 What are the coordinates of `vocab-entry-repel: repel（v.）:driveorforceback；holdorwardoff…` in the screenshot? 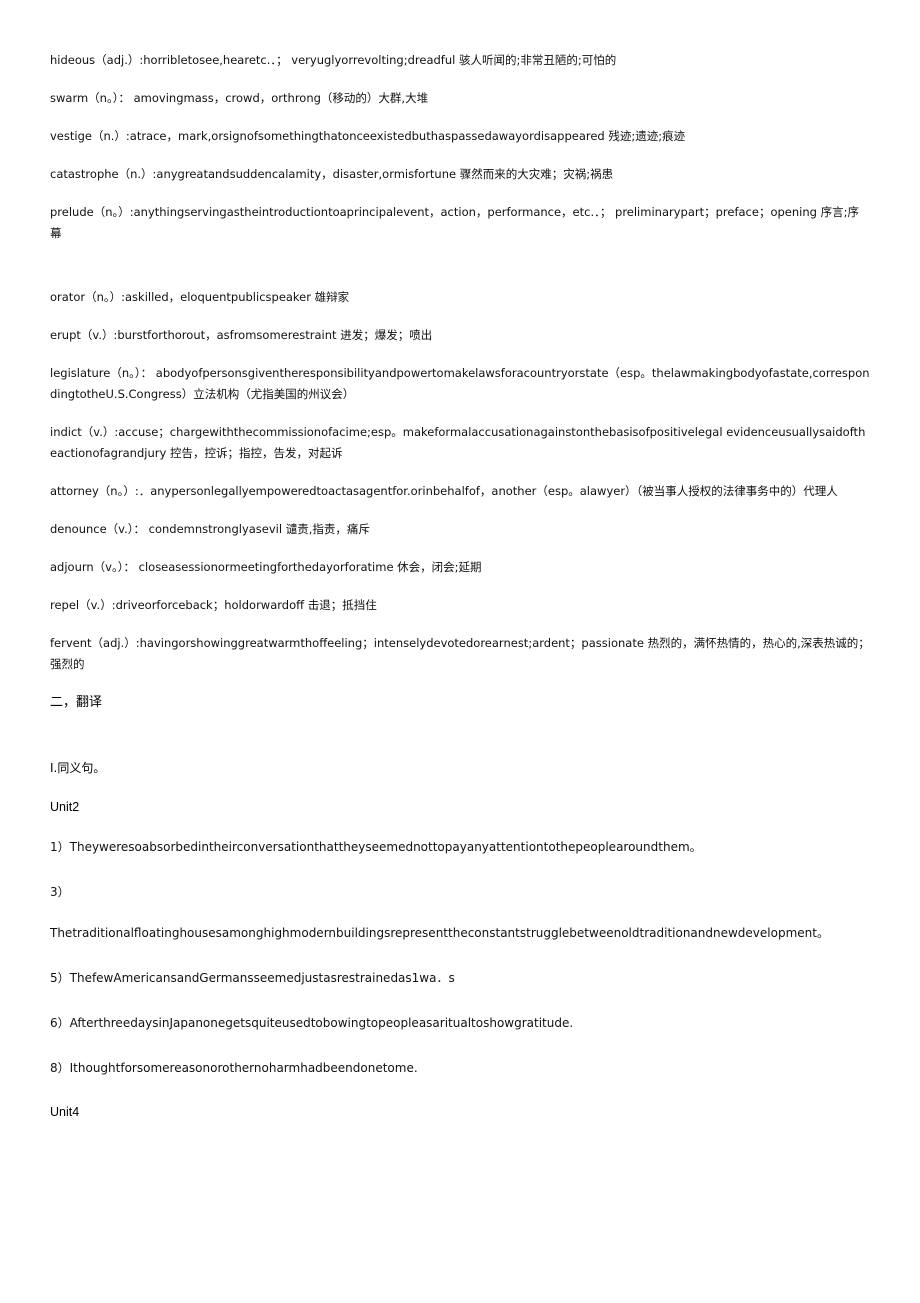 It's located at (213, 605).